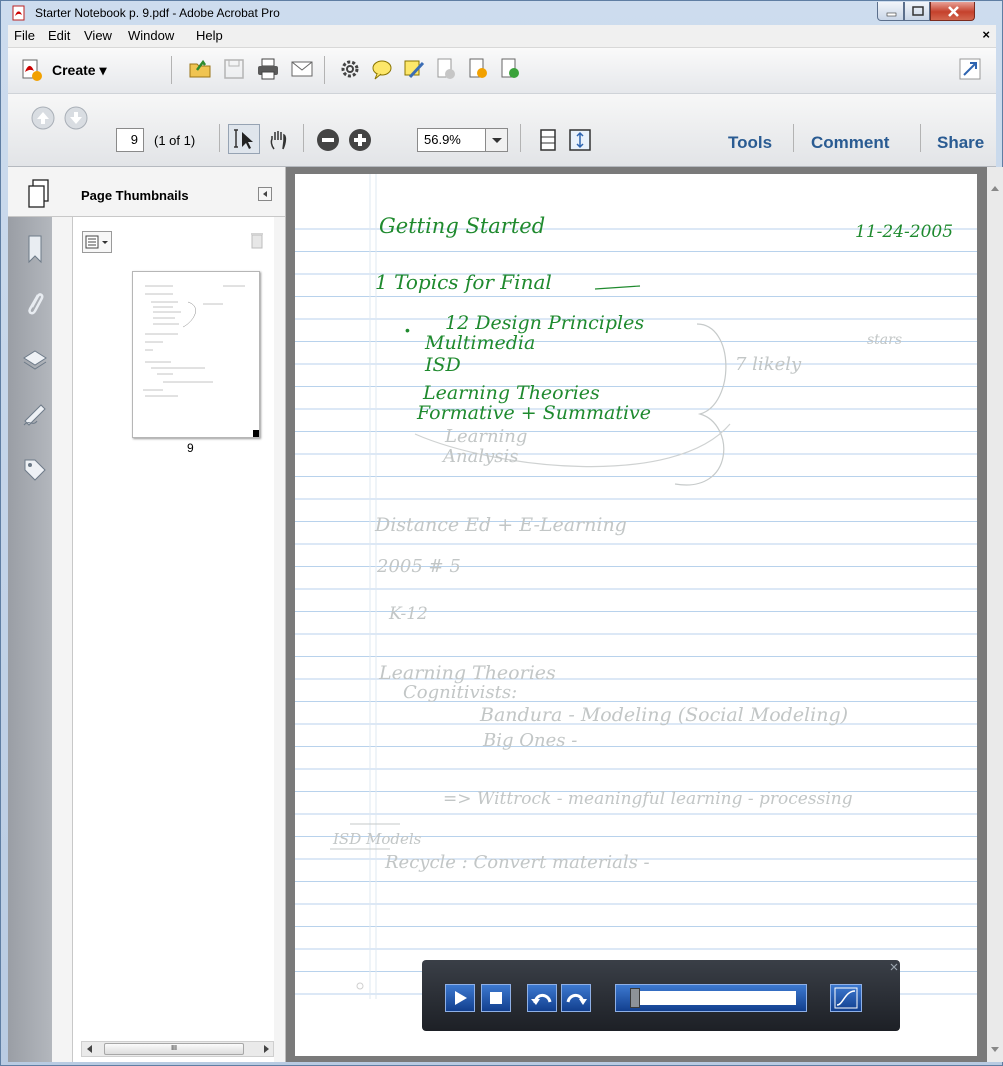 The height and width of the screenshot is (1066, 1003). I want to click on collapse-panel-button, so click(265, 194).